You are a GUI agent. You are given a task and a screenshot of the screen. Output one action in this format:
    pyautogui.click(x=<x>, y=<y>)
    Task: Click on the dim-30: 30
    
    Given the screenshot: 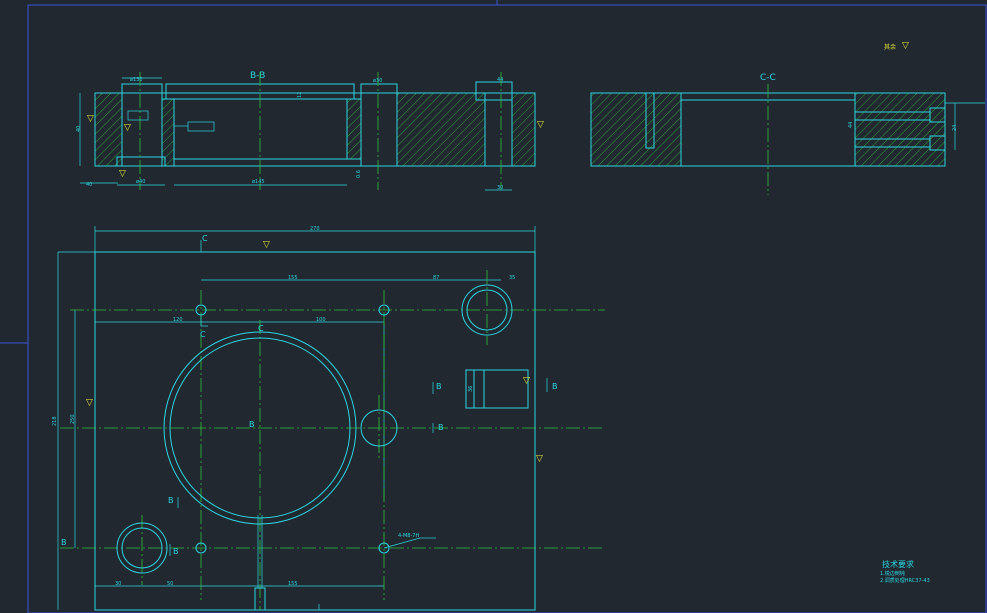 What is the action you would take?
    pyautogui.click(x=118, y=584)
    